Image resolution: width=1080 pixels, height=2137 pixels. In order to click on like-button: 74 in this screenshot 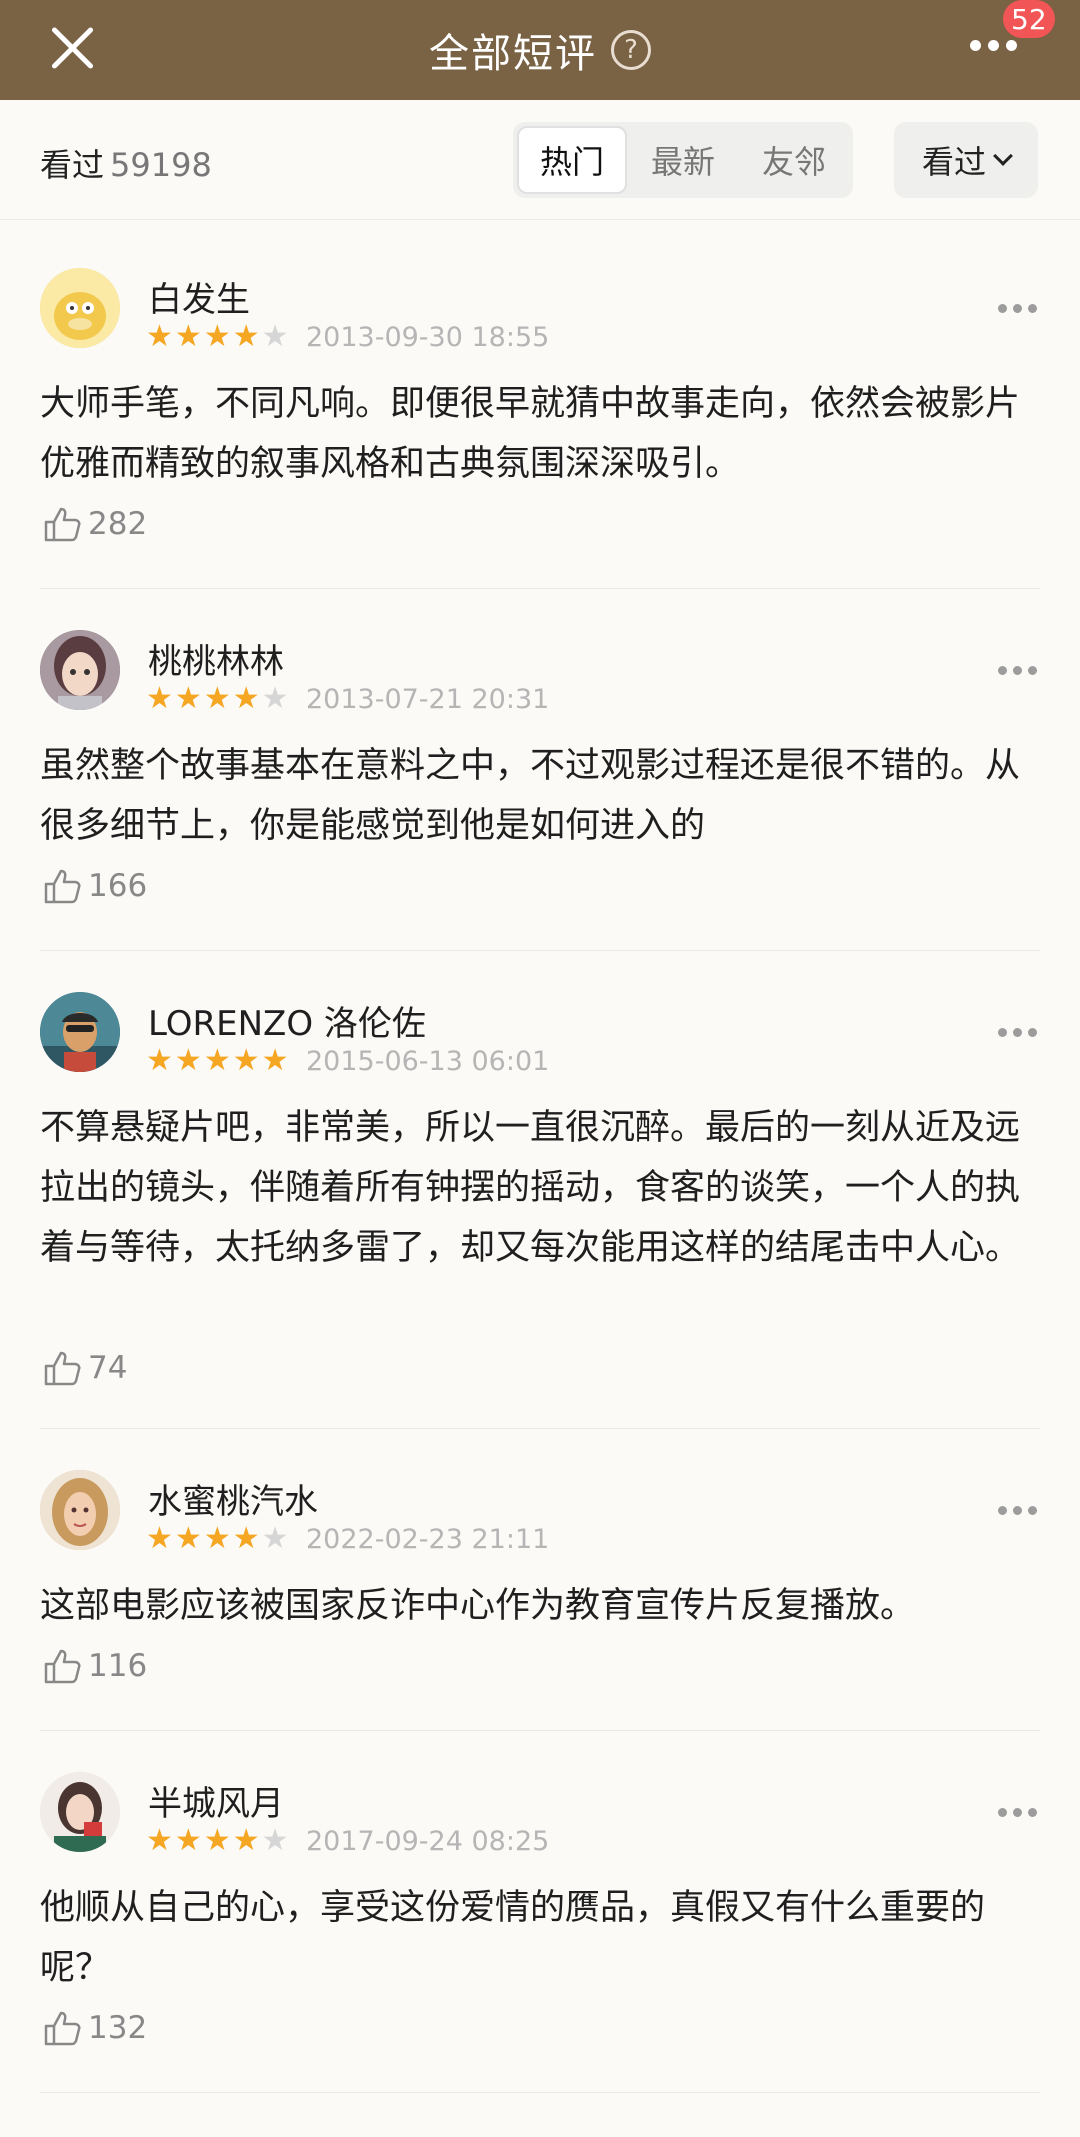, I will do `click(83, 1368)`.